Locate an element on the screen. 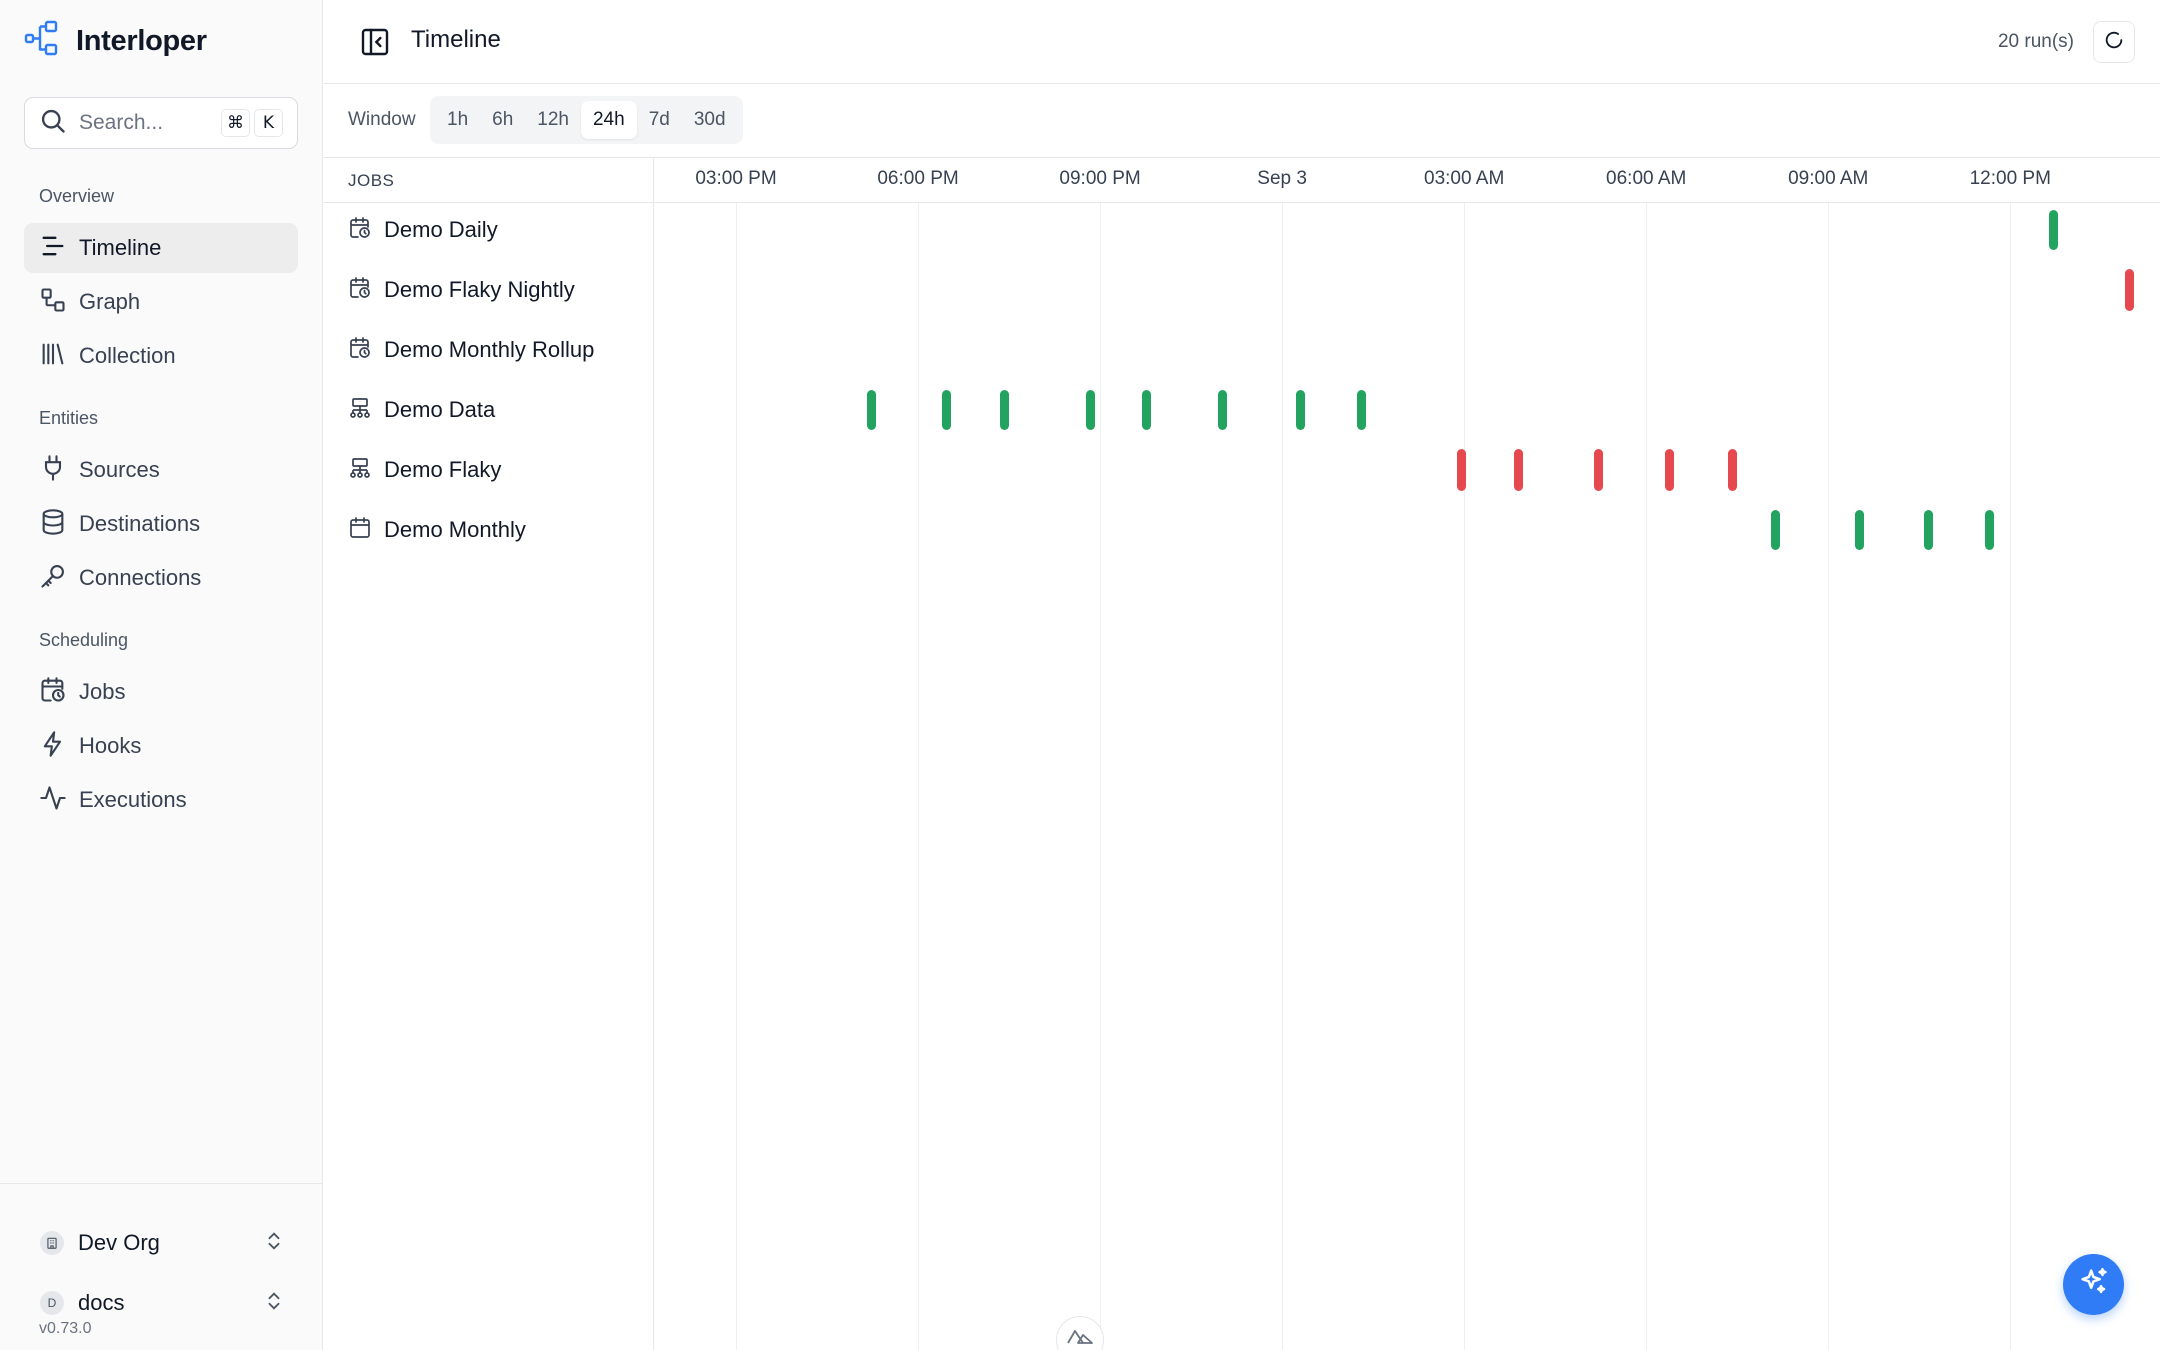  brand: Interloper is located at coordinates (115, 41).